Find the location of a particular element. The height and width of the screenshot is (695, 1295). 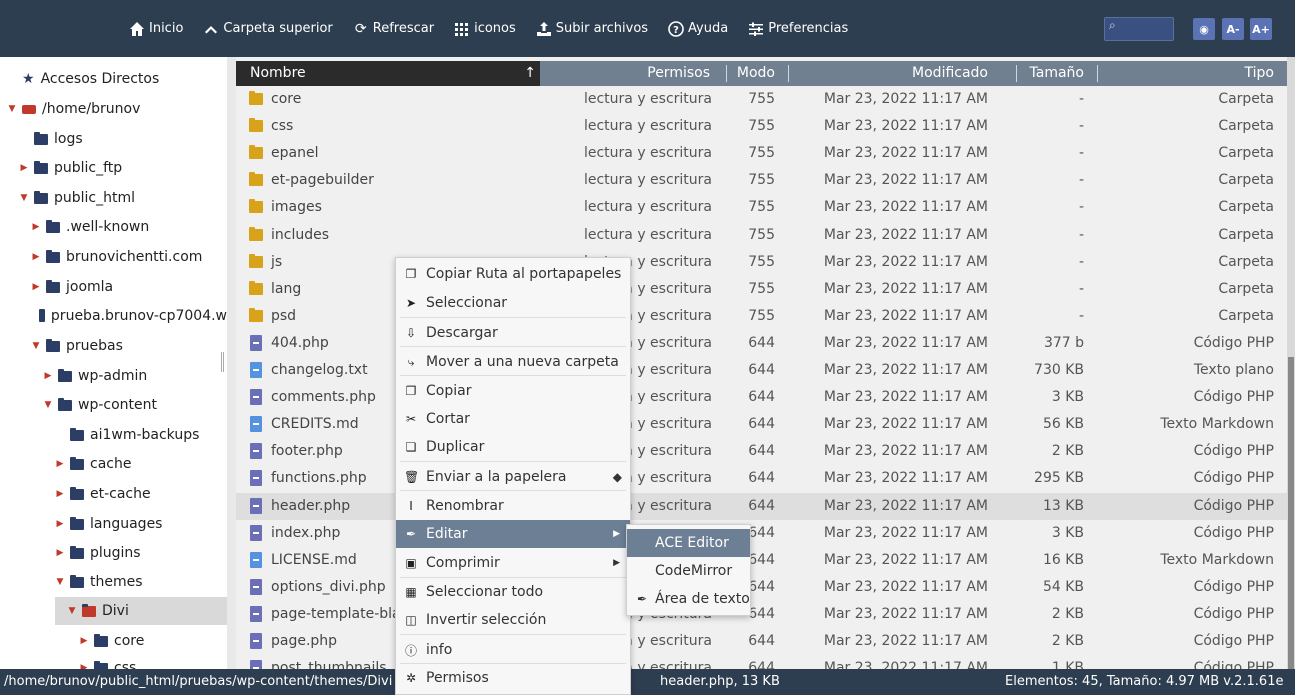

scrollbar-thumb is located at coordinates (1291, 513).